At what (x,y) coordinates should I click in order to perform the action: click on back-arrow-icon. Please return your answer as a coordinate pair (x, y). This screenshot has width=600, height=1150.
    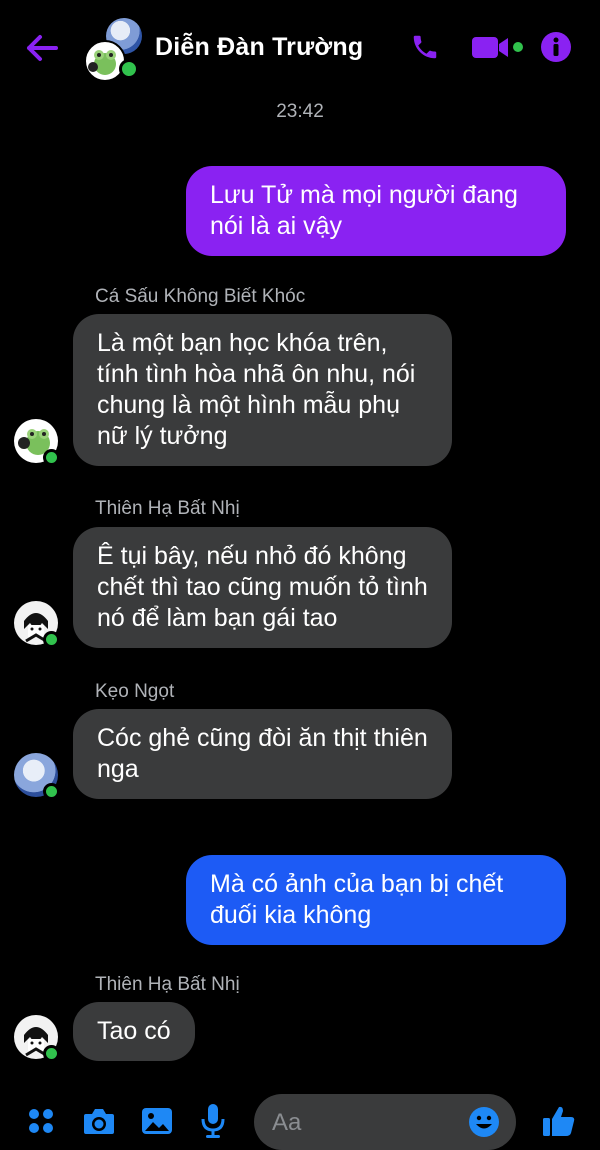
    Looking at the image, I should click on (42, 48).